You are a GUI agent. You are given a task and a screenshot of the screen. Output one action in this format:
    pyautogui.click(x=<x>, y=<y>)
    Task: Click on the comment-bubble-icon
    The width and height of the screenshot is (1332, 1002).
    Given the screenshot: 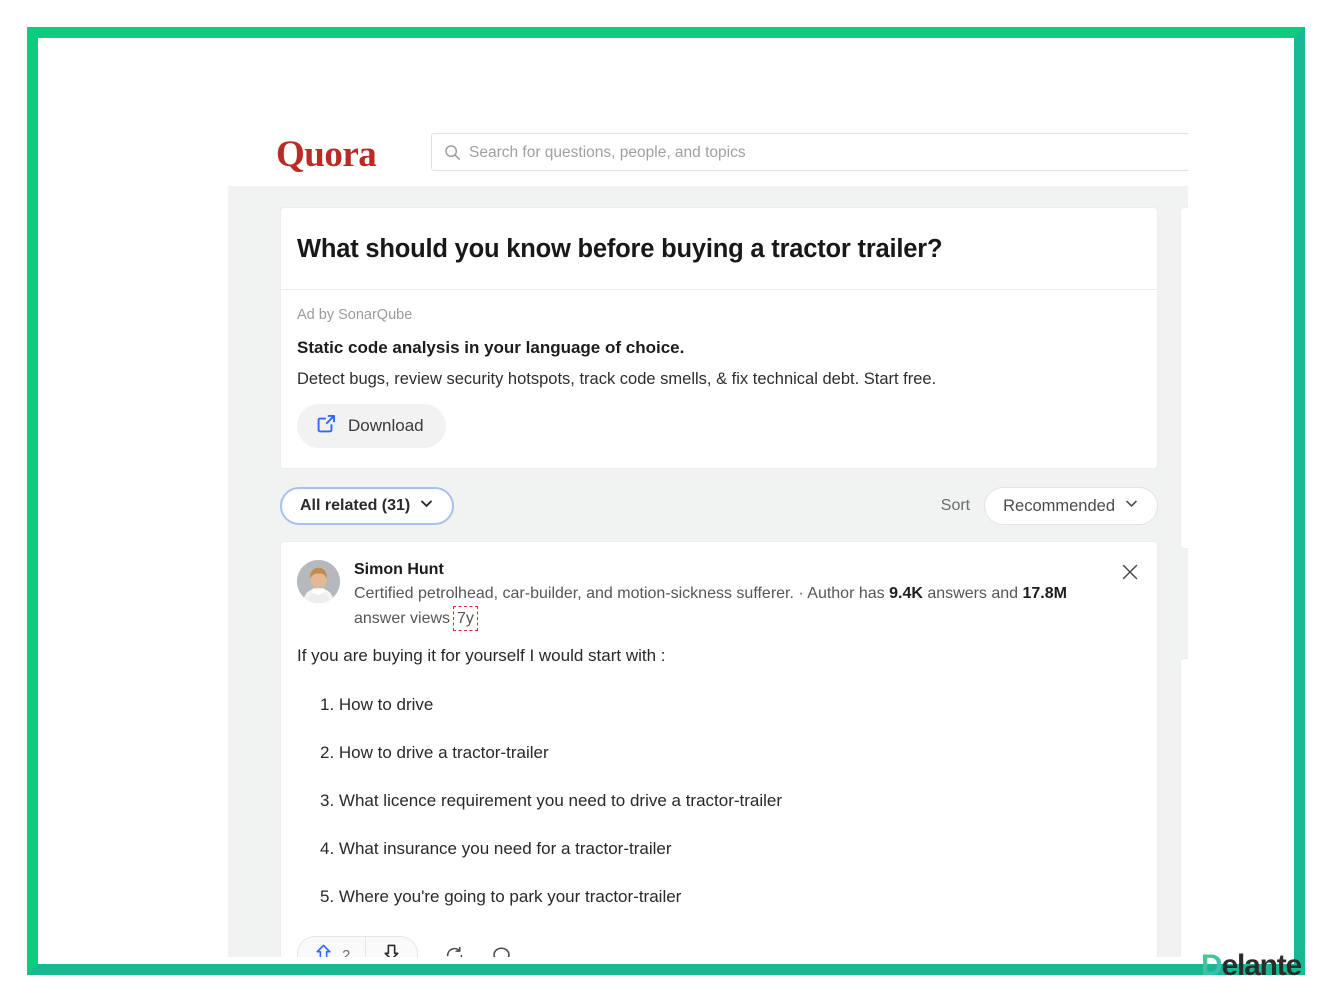 What is the action you would take?
    pyautogui.click(x=501, y=951)
    